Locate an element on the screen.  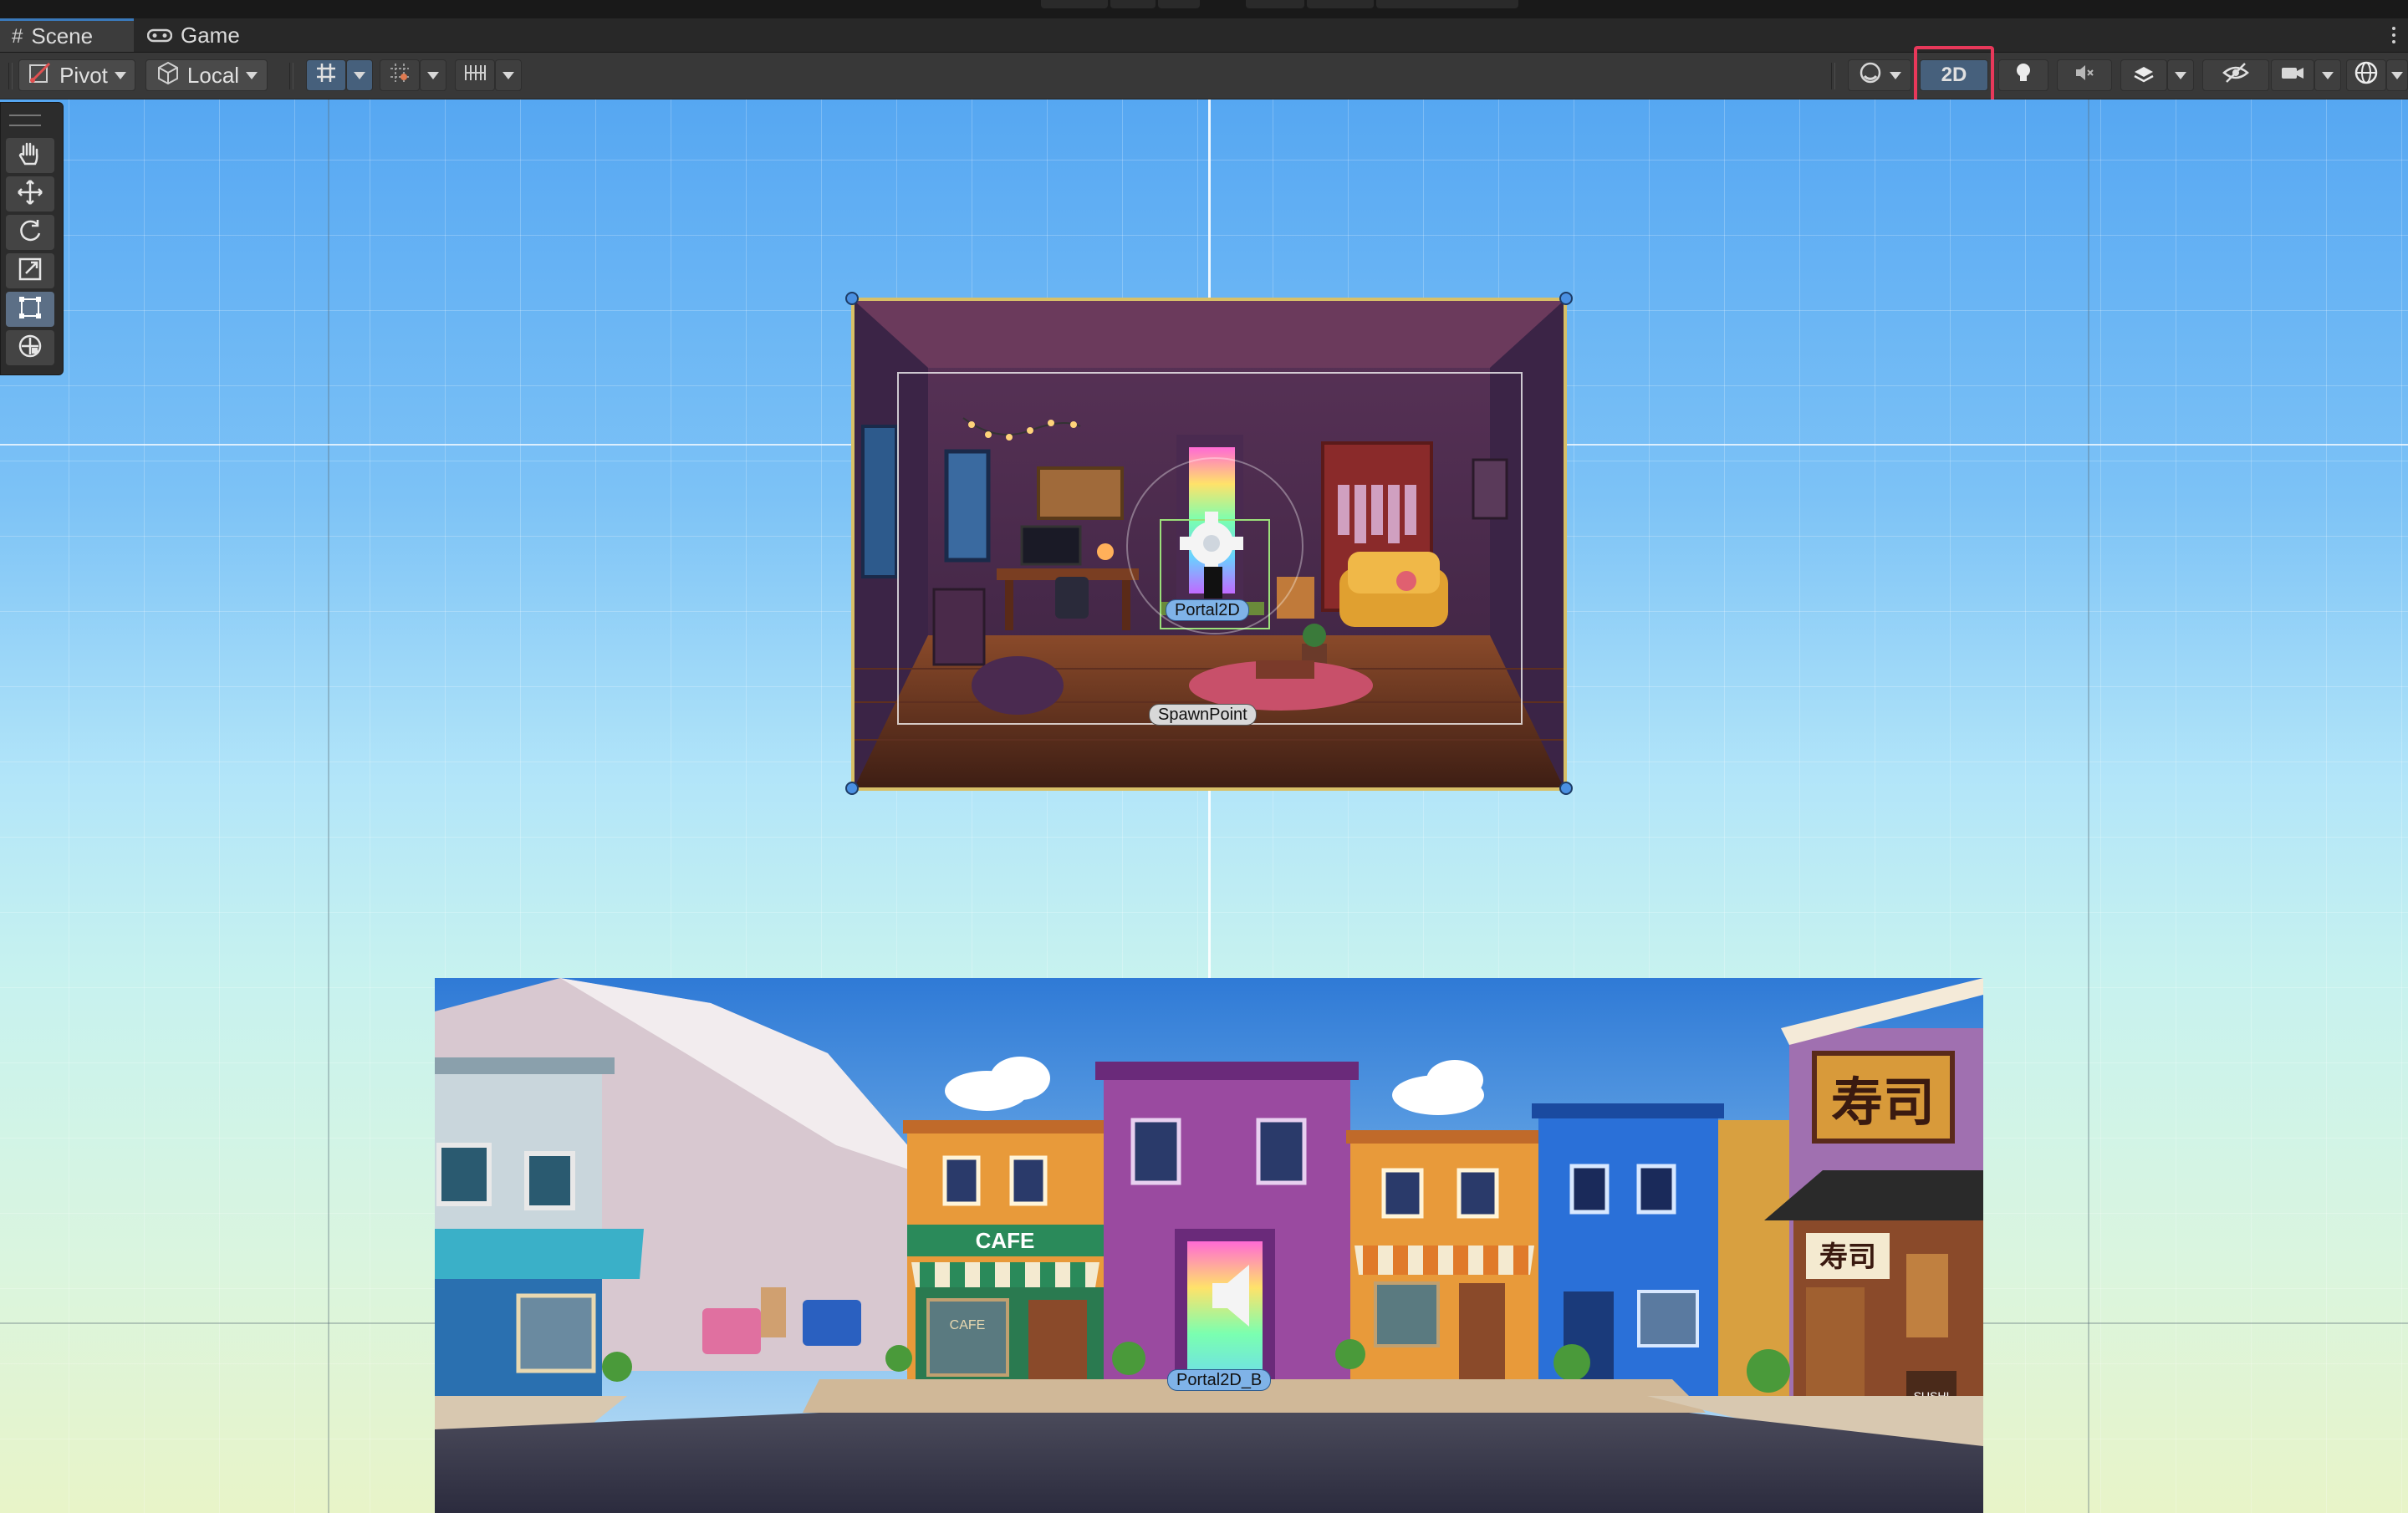
gizmo-globe-icon is located at coordinates (2367, 75).